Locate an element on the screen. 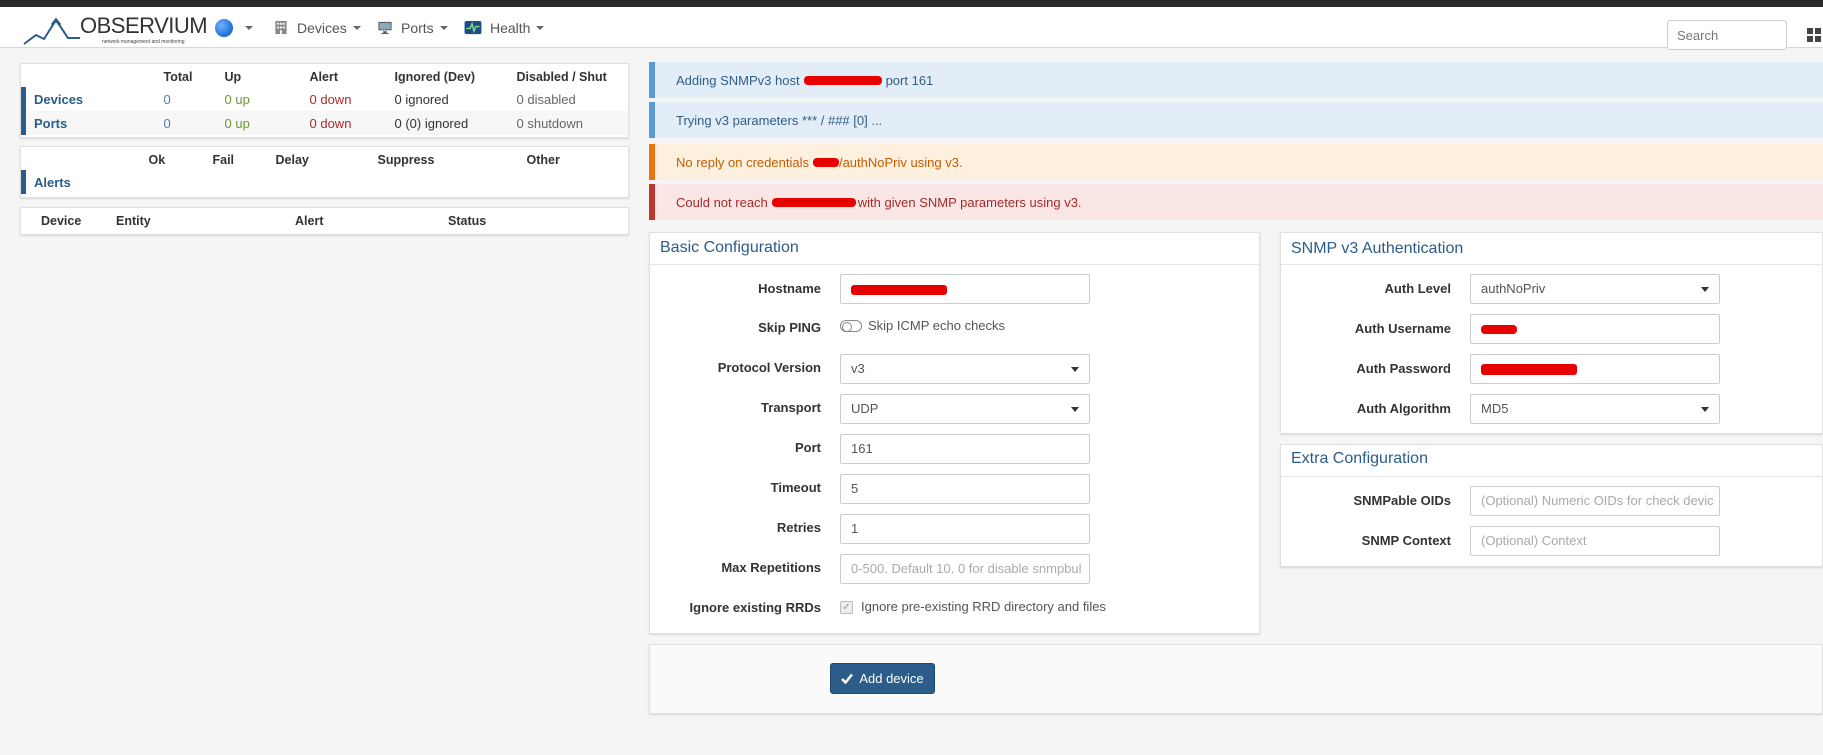 The height and width of the screenshot is (755, 1823). table-row: Alerts is located at coordinates (325, 182).